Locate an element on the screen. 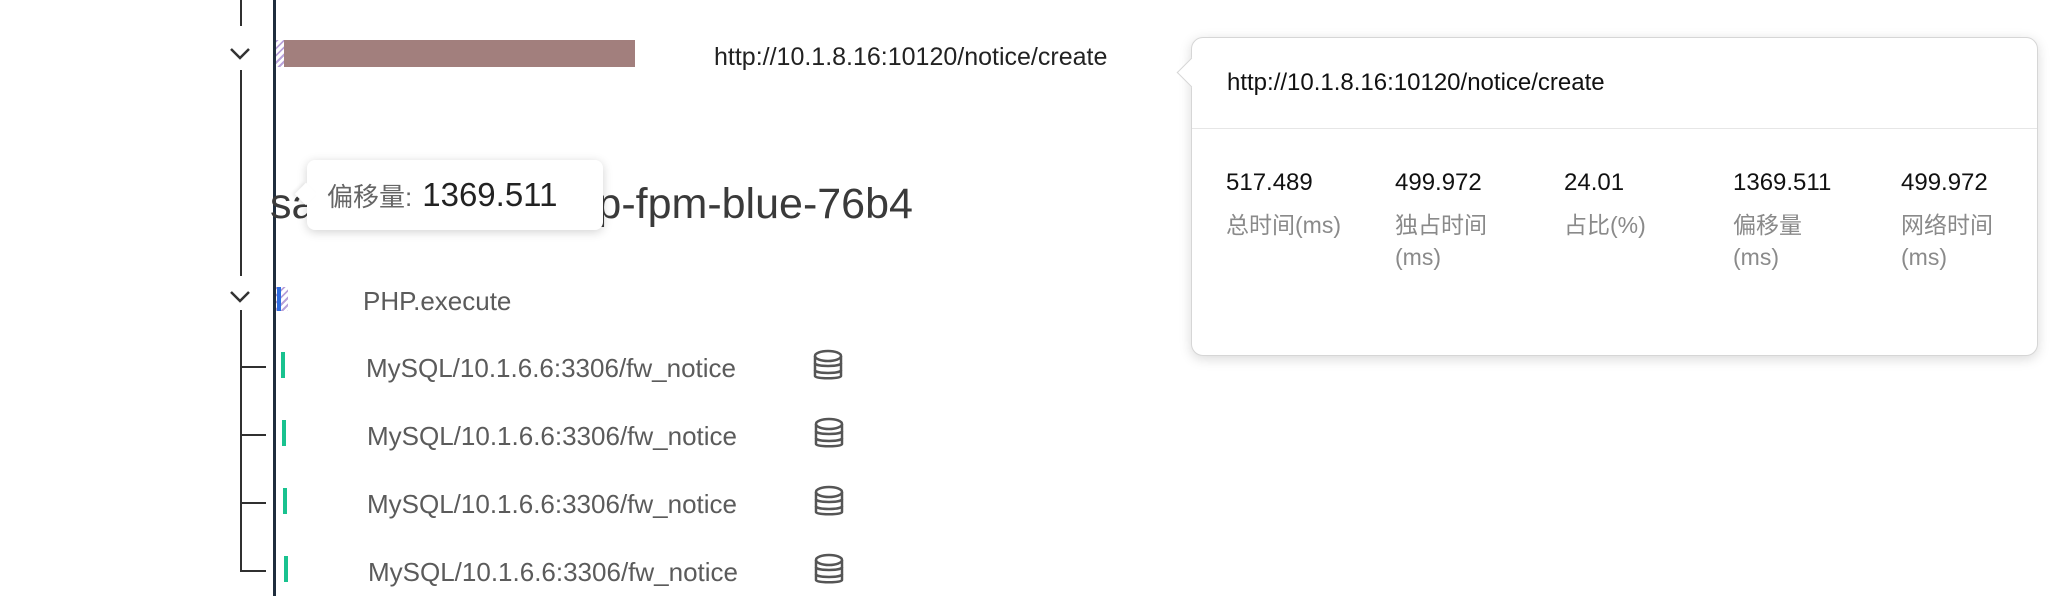 Image resolution: width=2054 pixels, height=596 pixels. php-execute-label: PHP.execute is located at coordinates (437, 301).